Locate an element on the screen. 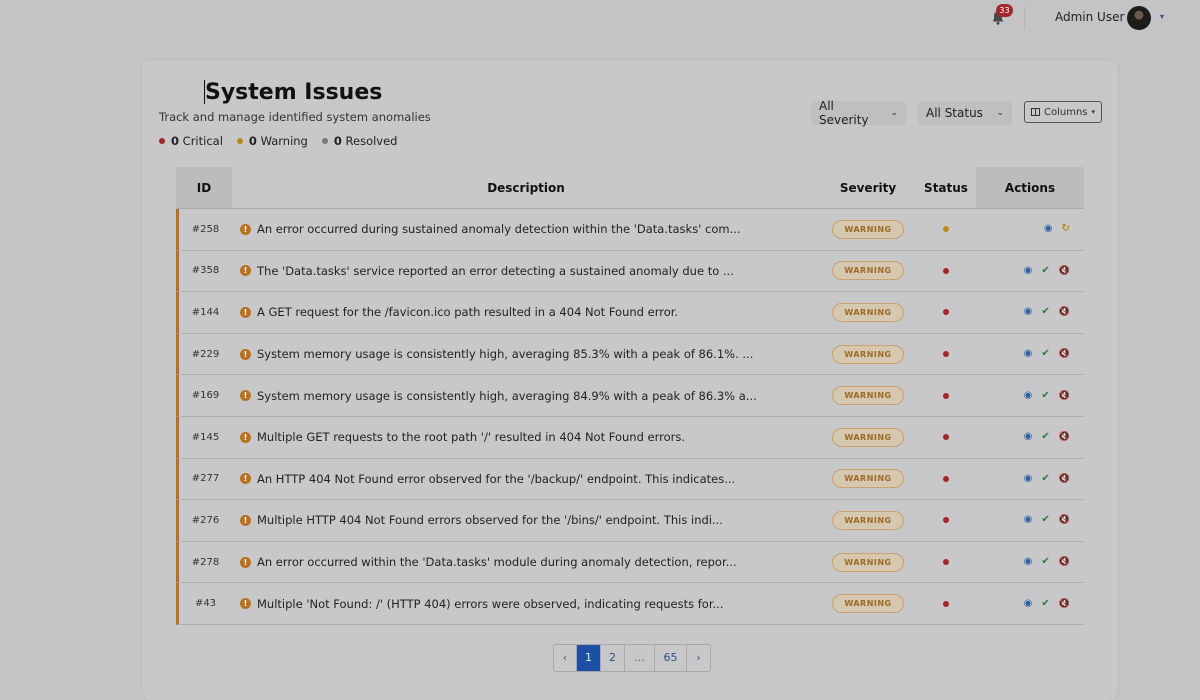  severity-filter: All Severity ⌄ is located at coordinates (858, 113).